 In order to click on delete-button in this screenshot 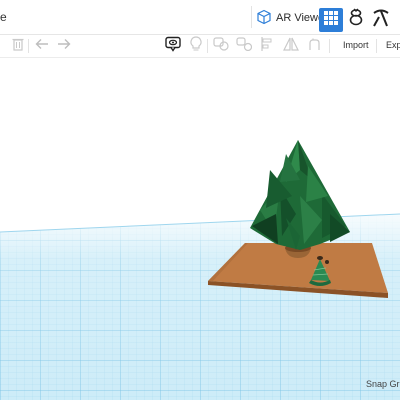, I will do `click(18, 46)`.